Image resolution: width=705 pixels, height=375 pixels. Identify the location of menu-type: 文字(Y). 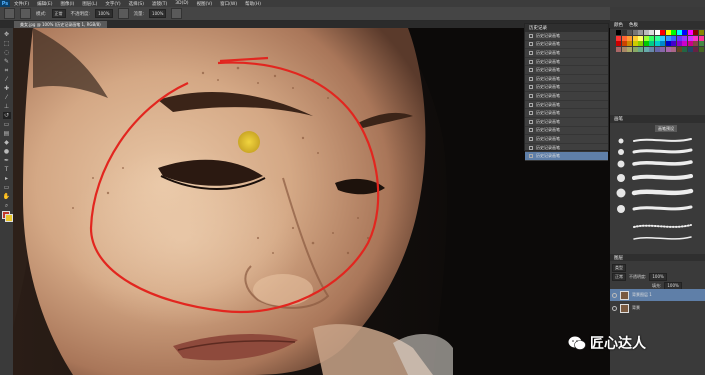
(112, 4).